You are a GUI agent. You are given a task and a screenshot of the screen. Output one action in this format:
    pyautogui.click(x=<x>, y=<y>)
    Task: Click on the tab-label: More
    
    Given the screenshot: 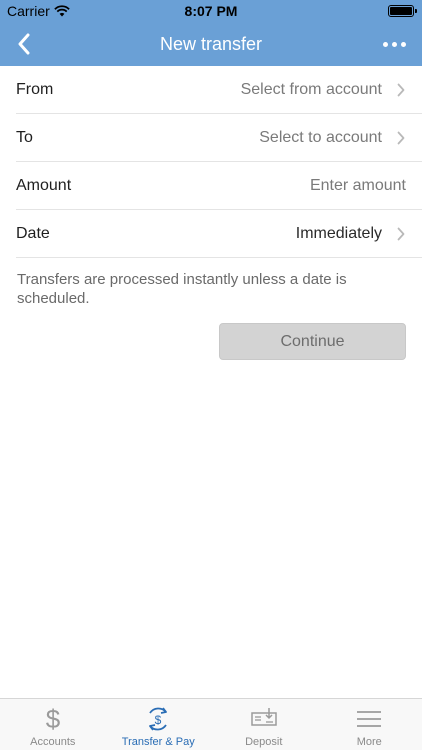 What is the action you would take?
    pyautogui.click(x=369, y=742)
    